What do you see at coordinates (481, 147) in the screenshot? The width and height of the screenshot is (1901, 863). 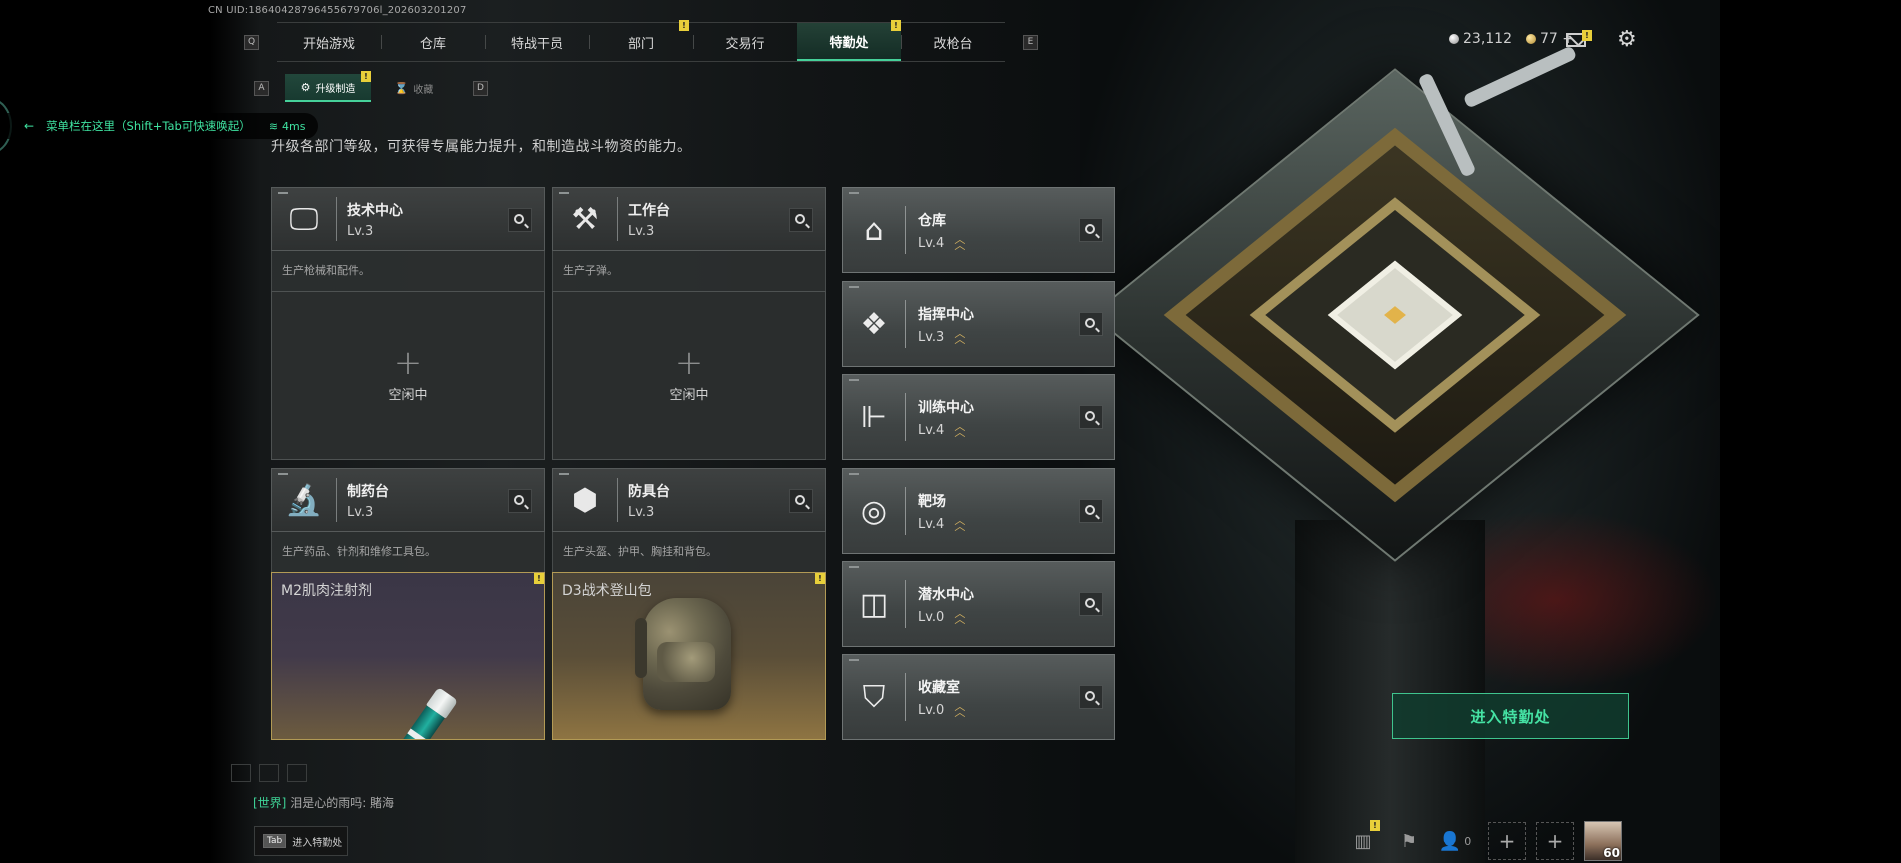 I see `page-description: 升级各部门等级，可获得专属能力提升，和制造战斗物资的能力。` at bounding box center [481, 147].